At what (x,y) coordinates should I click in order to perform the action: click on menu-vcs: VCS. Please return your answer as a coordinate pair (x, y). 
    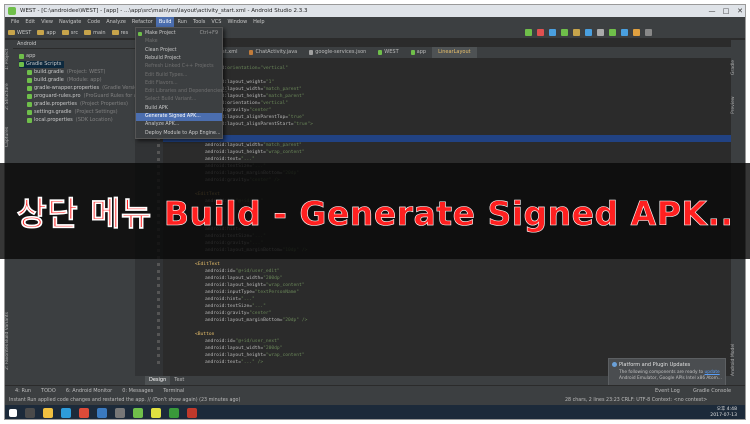
    Looking at the image, I should click on (216, 22).